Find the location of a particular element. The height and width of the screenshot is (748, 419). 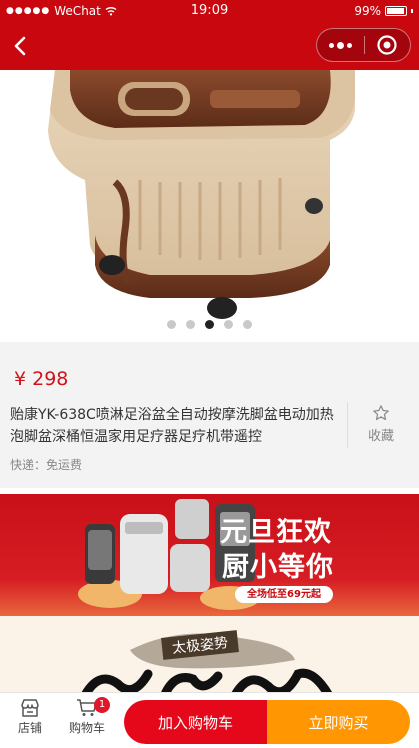

more-dots-icon-right is located at coordinates (349, 45).